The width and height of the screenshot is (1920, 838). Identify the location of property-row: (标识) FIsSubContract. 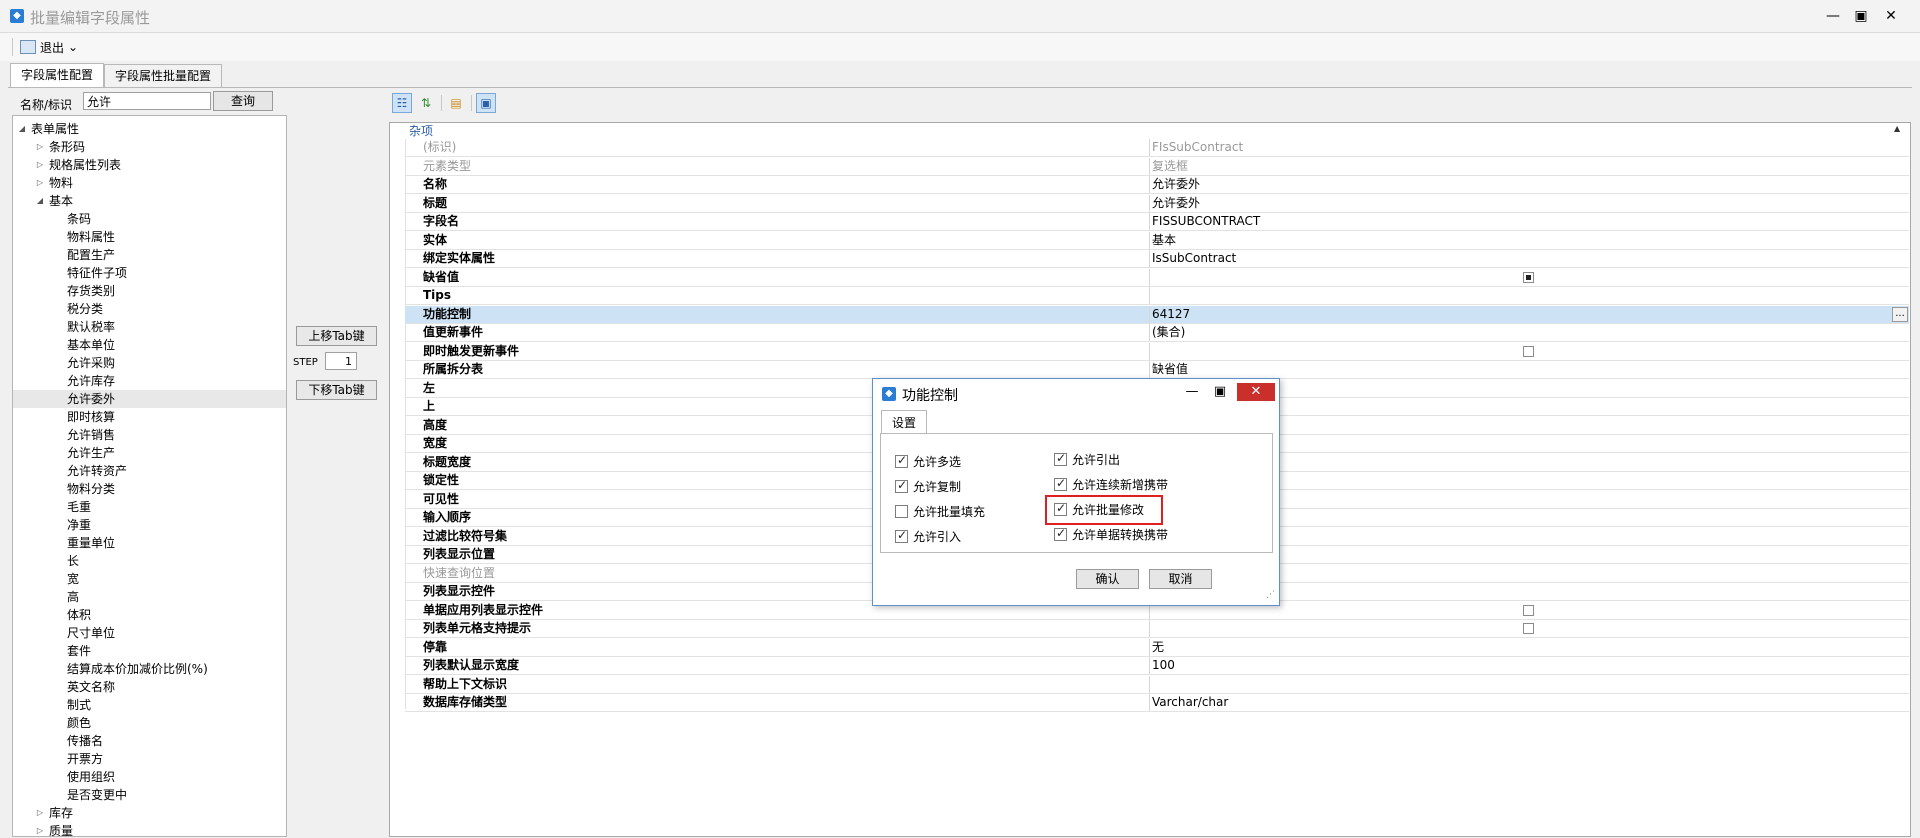
(1157, 148).